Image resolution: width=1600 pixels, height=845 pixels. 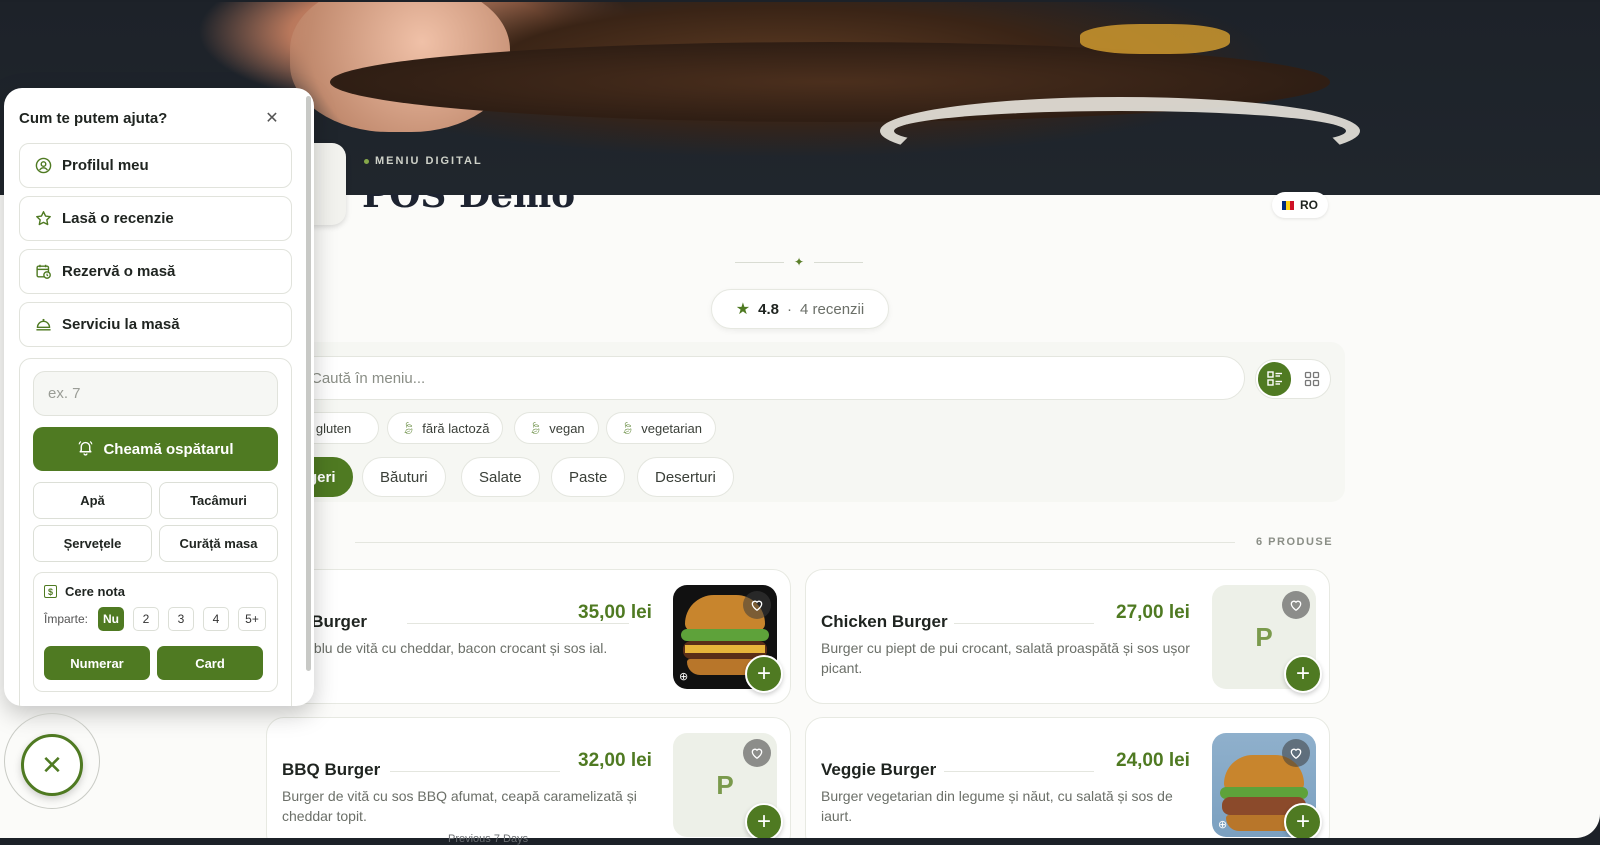 I want to click on filter-lactose-free: 🍃︎ fără lactoză, so click(x=445, y=428).